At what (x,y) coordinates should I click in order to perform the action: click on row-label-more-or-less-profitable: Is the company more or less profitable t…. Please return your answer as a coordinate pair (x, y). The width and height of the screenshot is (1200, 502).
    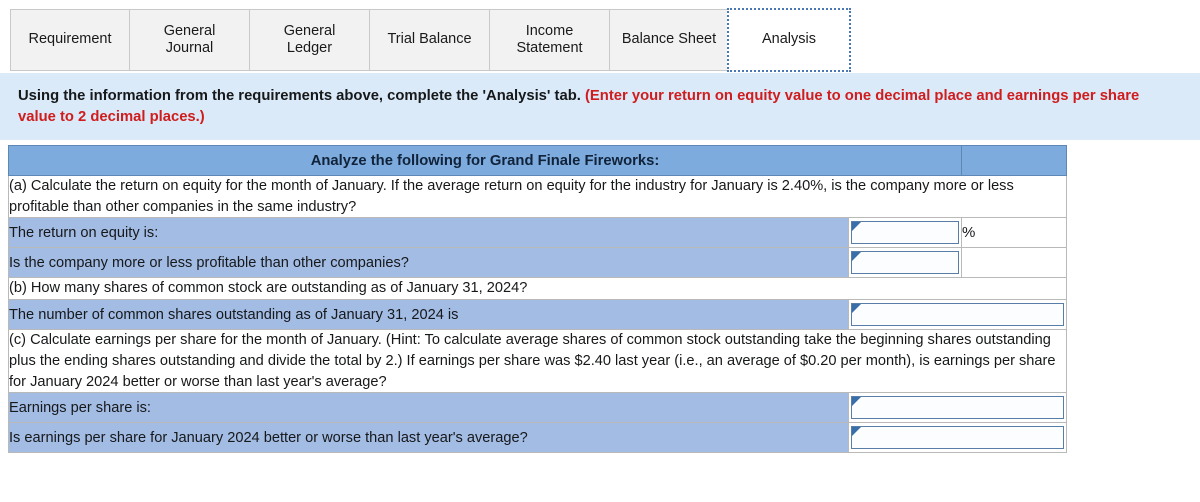
    Looking at the image, I should click on (428, 263).